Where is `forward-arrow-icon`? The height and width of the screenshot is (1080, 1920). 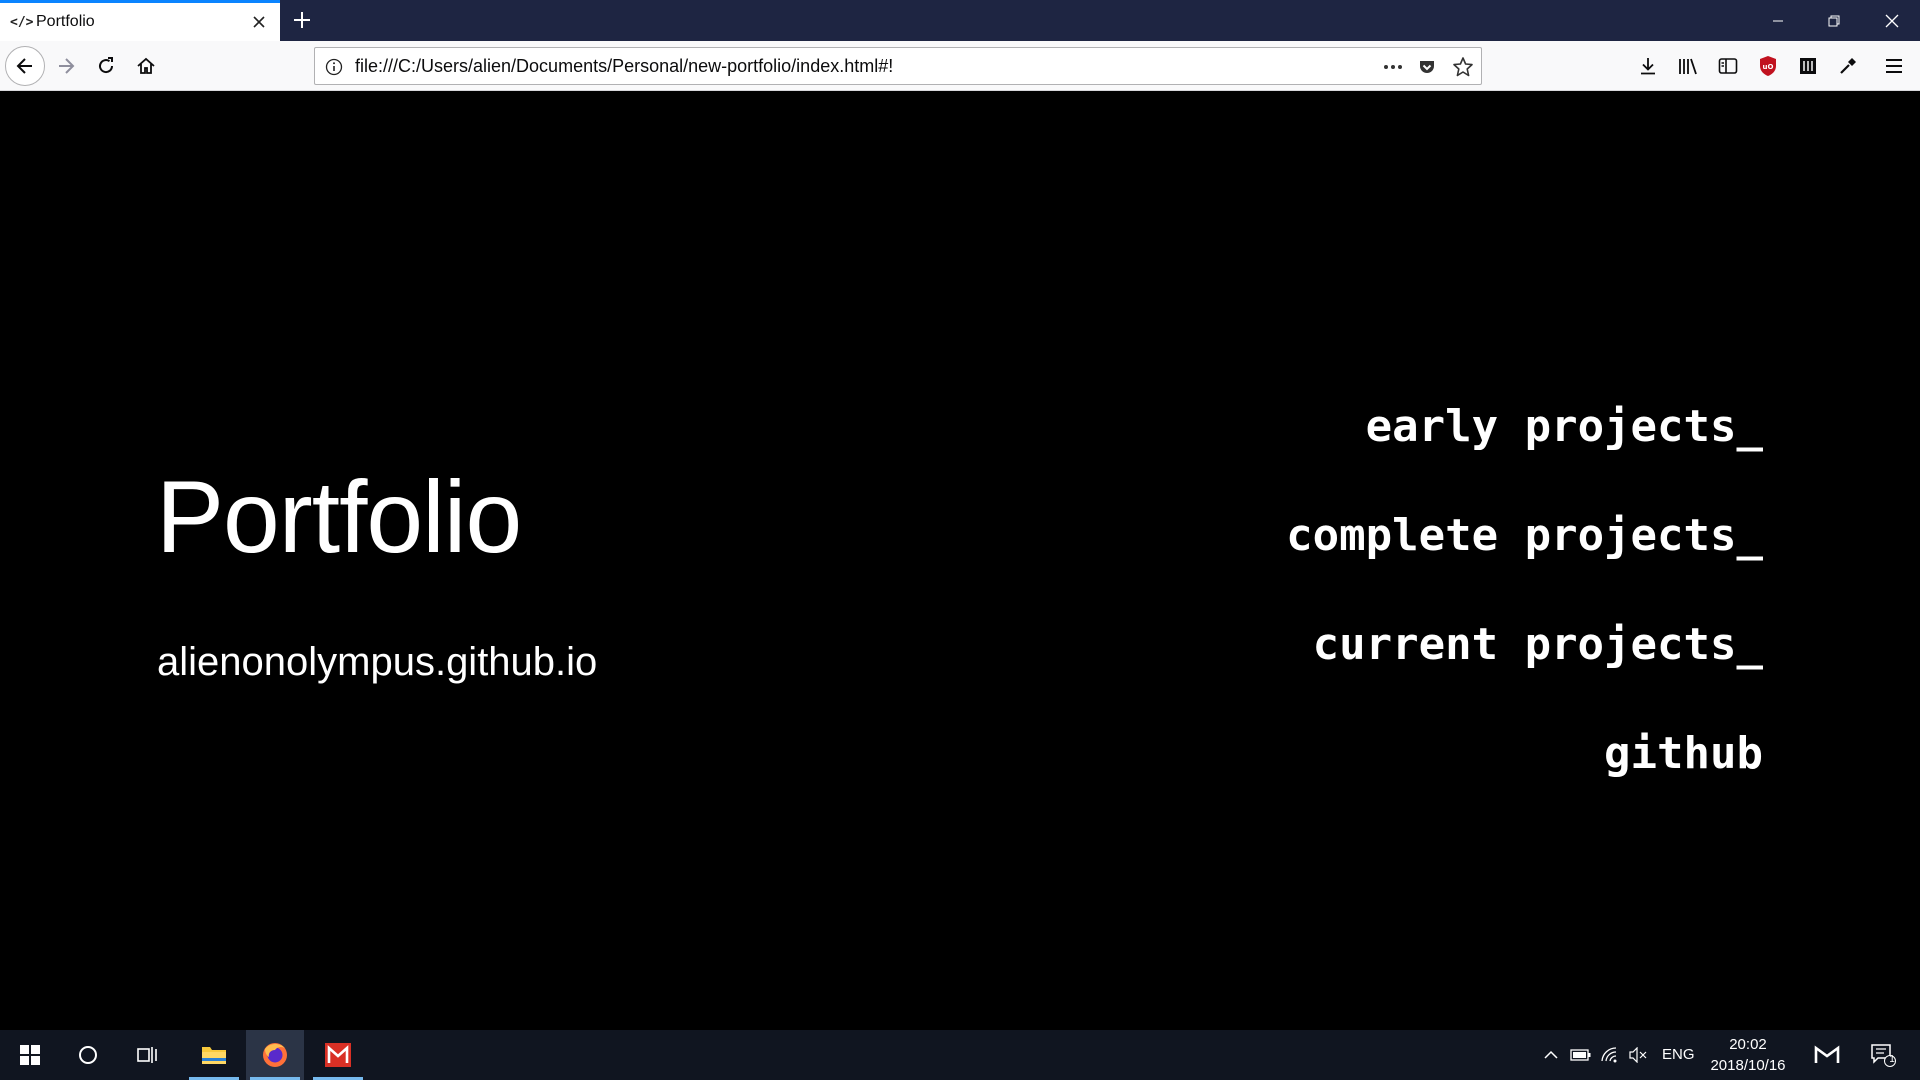
forward-arrow-icon is located at coordinates (67, 66).